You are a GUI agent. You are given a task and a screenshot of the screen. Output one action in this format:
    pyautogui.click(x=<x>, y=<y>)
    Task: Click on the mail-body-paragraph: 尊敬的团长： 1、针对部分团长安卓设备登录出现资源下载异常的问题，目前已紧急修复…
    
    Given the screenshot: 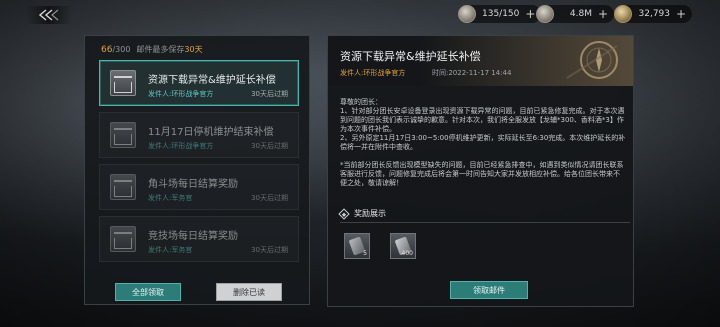 What is the action you would take?
    pyautogui.click(x=483, y=124)
    